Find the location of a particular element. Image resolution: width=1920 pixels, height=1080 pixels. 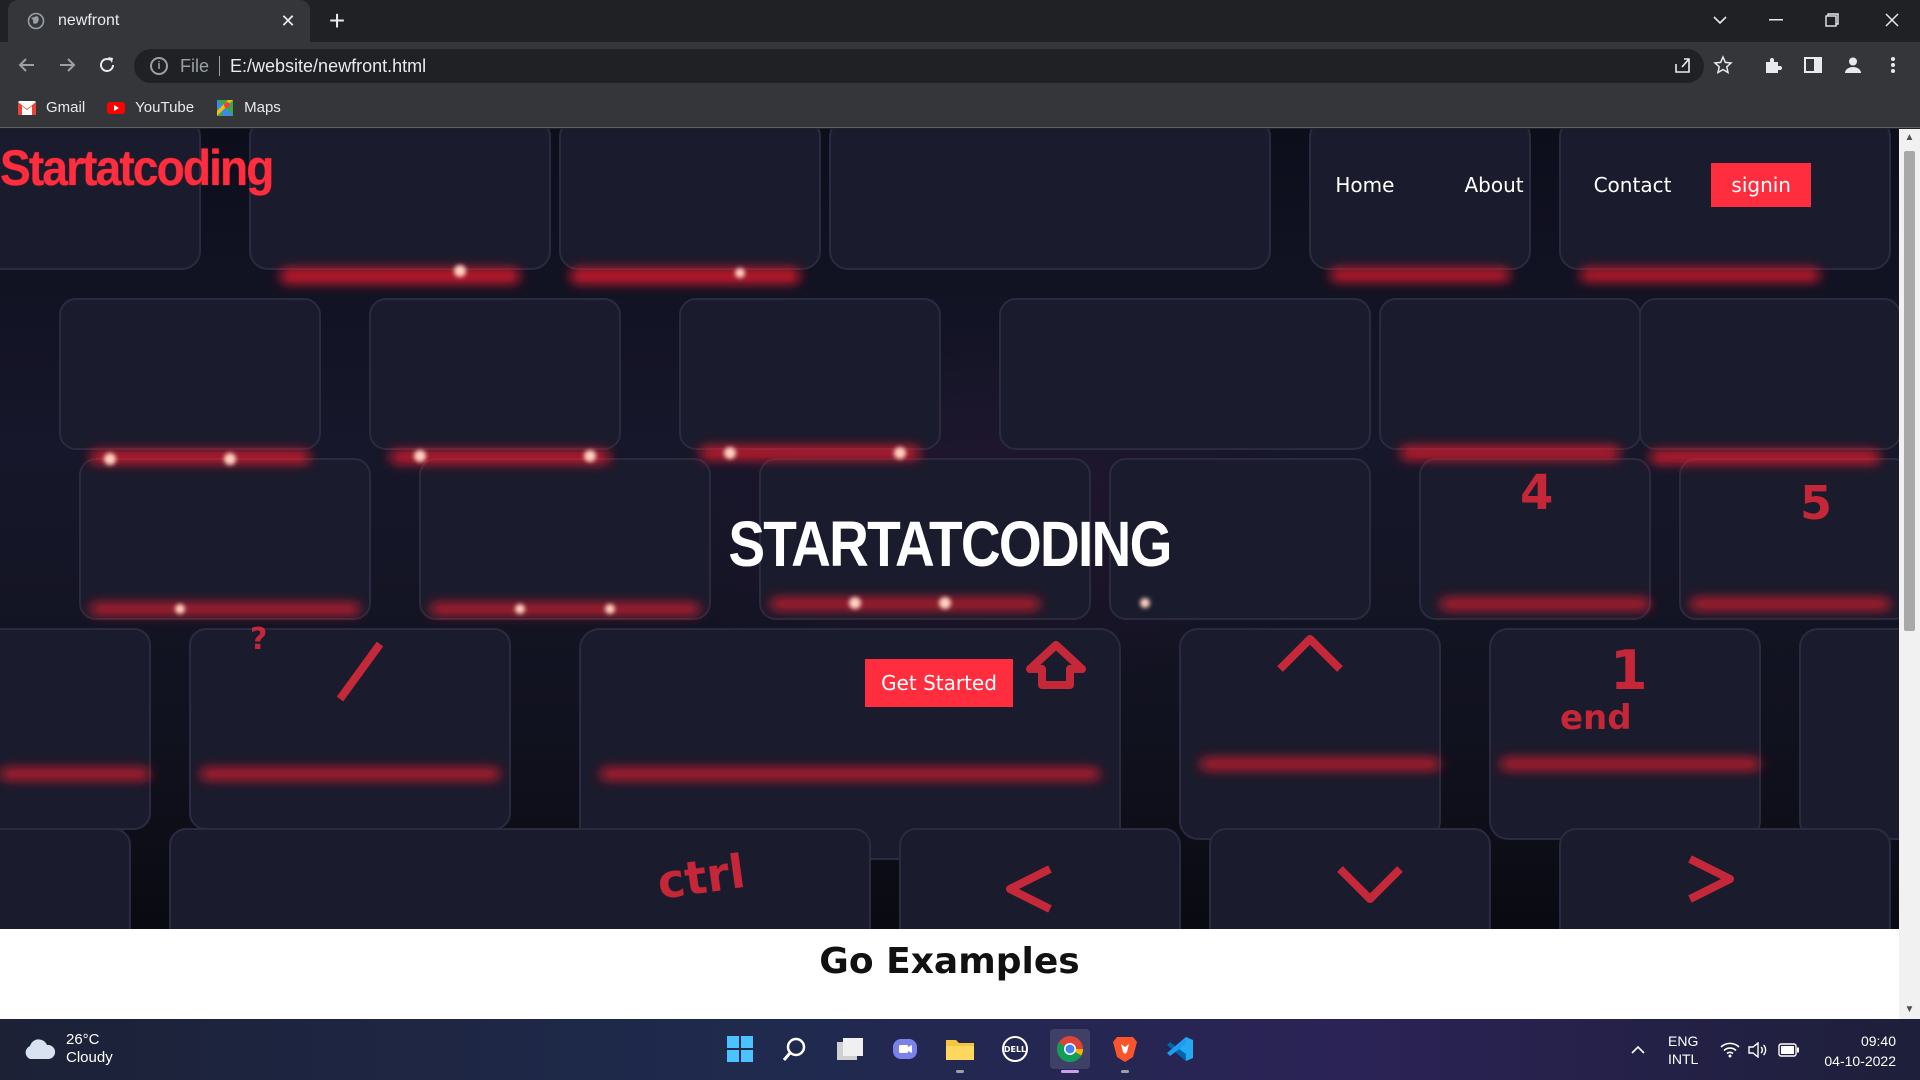

profile-icon is located at coordinates (1853, 65).